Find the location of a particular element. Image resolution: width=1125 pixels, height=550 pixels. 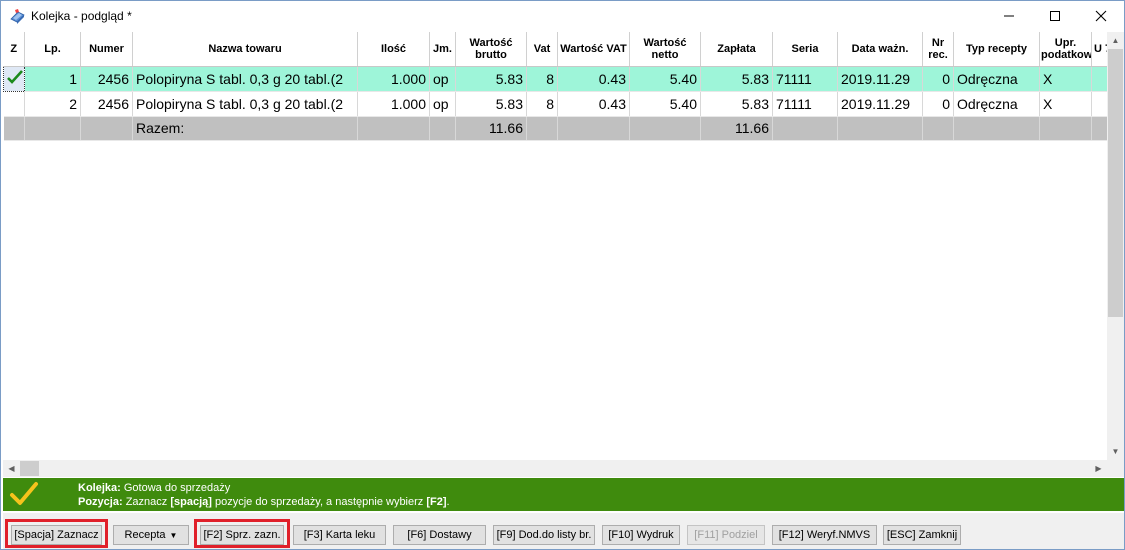

summary-row: Razem: 11.66 11.66 is located at coordinates (555, 128).